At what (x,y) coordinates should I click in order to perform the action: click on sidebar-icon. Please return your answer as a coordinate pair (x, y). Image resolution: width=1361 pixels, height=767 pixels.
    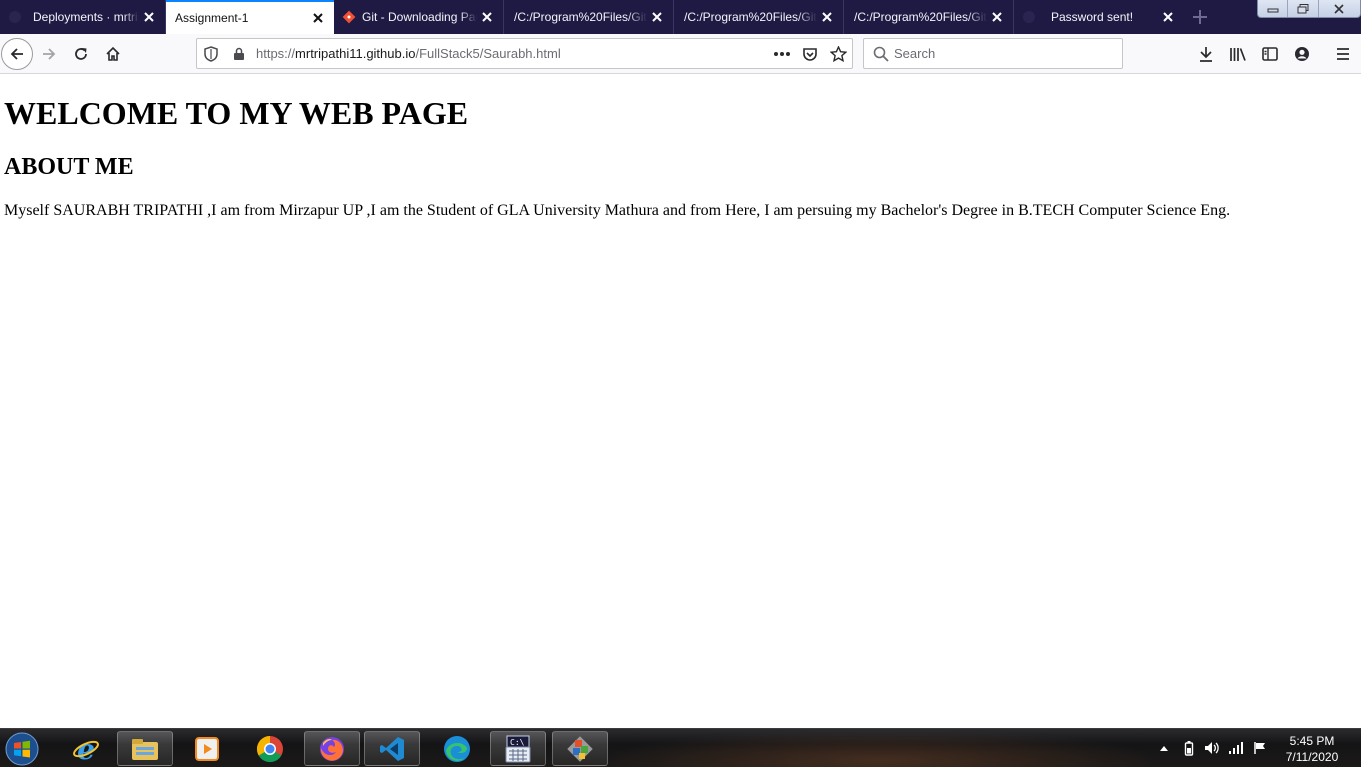
    Looking at the image, I should click on (1270, 54).